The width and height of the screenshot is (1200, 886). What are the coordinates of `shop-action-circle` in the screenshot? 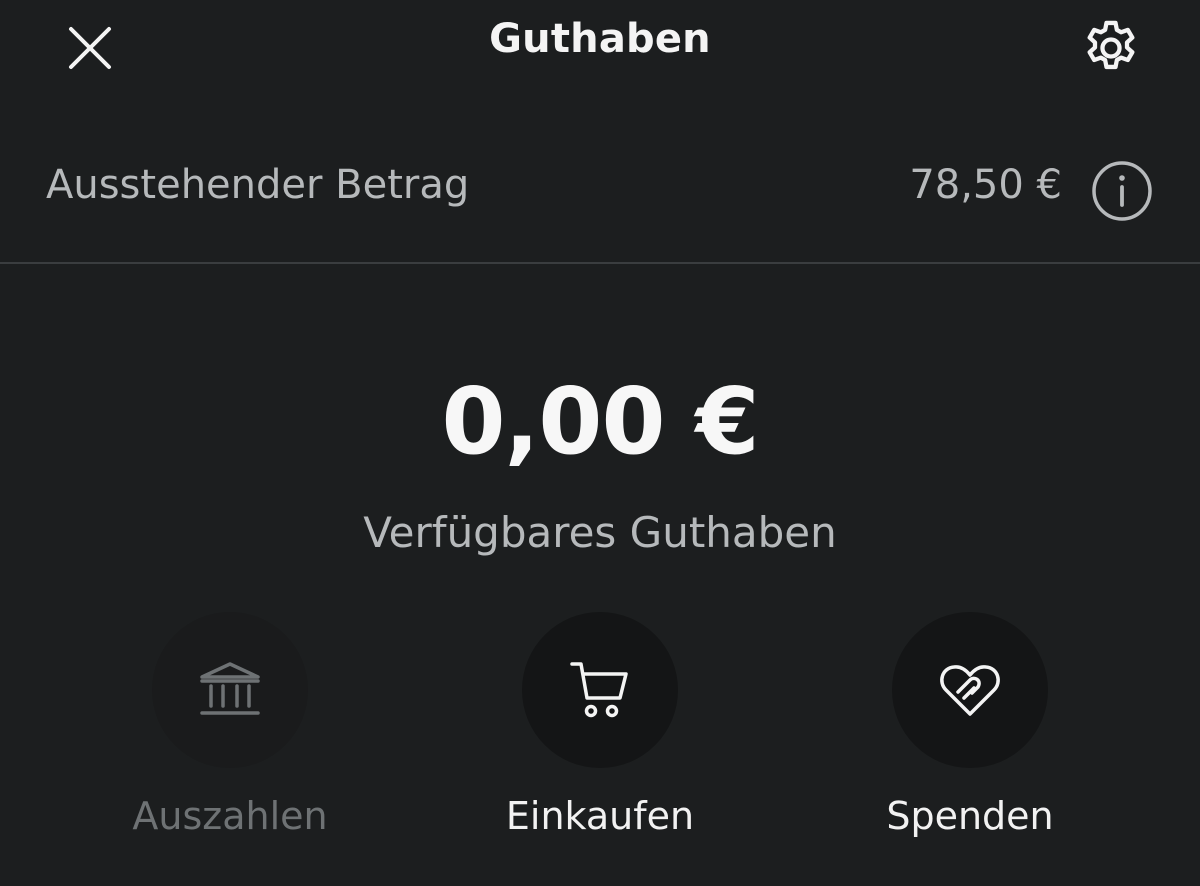 It's located at (600, 690).